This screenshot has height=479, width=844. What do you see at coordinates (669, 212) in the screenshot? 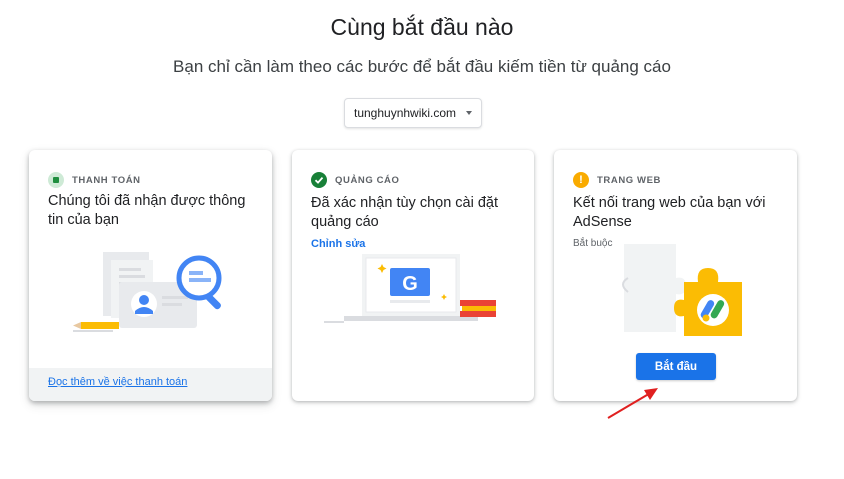
I see `site-card-title: Kết nối trang web của bạn với AdSense` at bounding box center [669, 212].